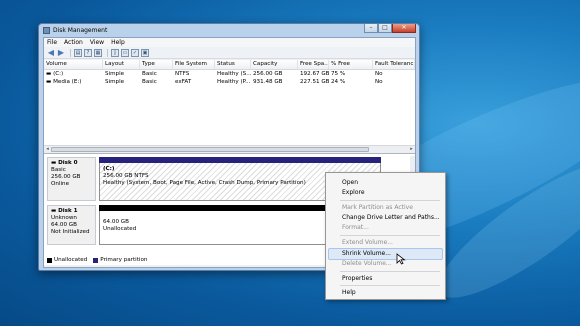 This screenshot has width=580, height=326. I want to click on disk-size: 256.00 GB, so click(66, 177).